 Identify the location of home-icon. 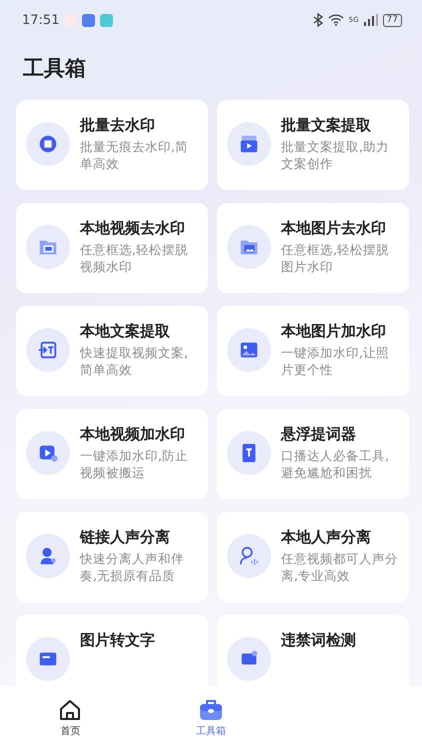
(70, 710).